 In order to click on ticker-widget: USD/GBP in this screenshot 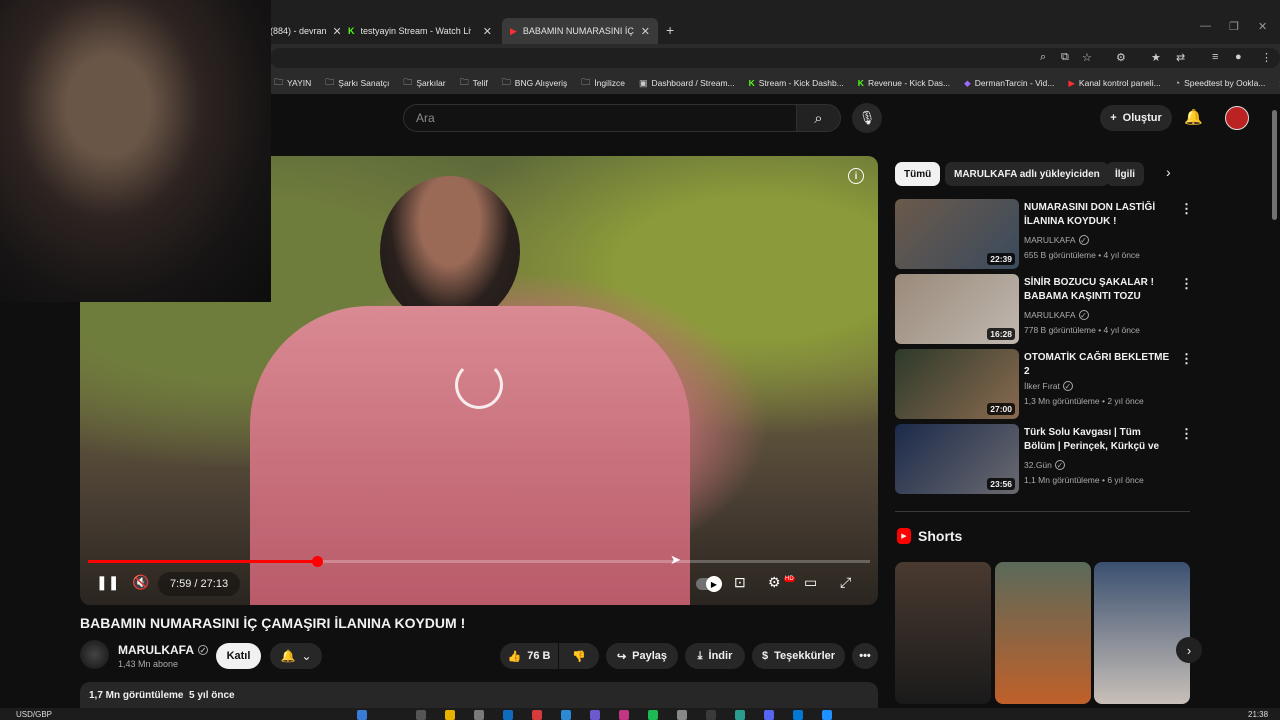, I will do `click(34, 714)`.